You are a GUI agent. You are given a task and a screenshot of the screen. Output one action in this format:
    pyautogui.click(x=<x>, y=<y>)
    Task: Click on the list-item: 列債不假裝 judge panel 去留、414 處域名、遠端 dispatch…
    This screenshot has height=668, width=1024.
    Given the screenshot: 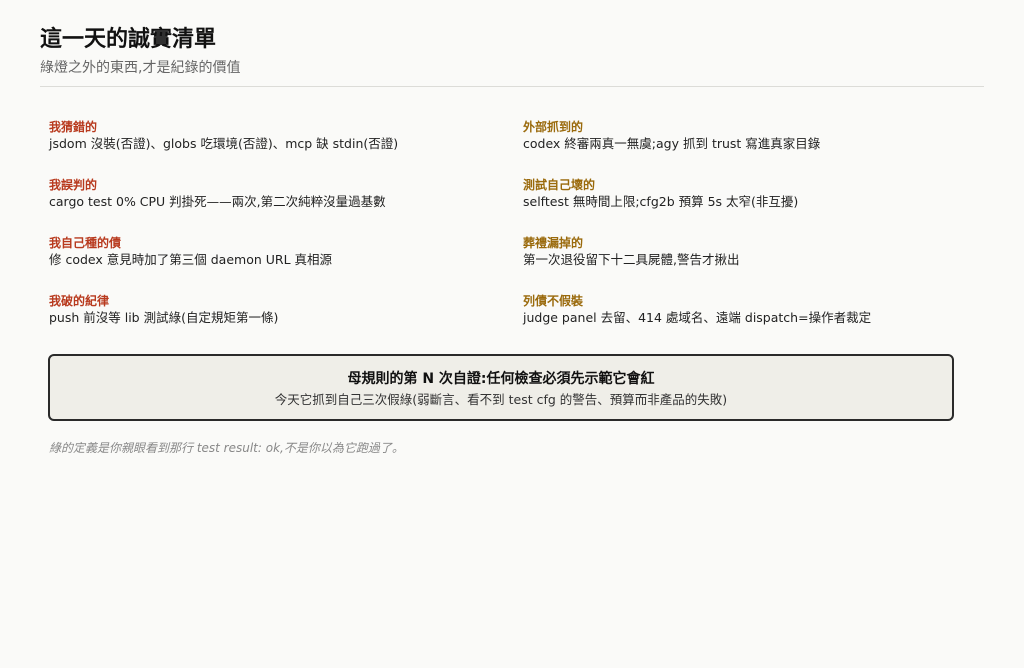 What is the action you would take?
    pyautogui.click(x=756, y=322)
    